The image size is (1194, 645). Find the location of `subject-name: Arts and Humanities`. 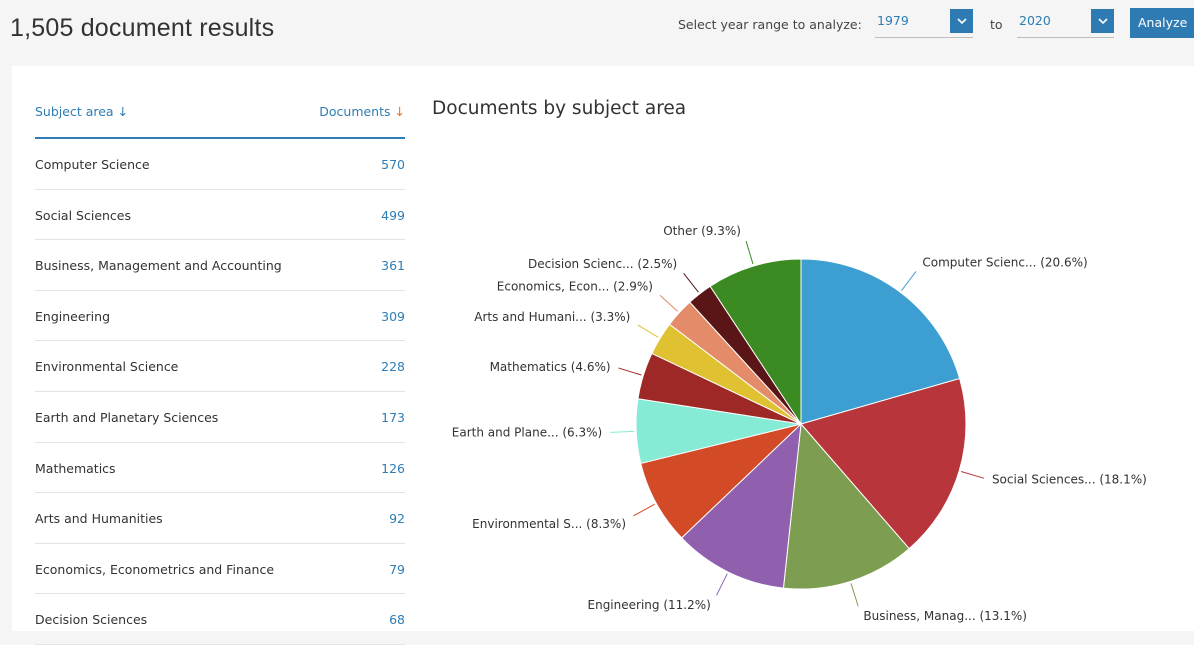

subject-name: Arts and Humanities is located at coordinates (99, 519).